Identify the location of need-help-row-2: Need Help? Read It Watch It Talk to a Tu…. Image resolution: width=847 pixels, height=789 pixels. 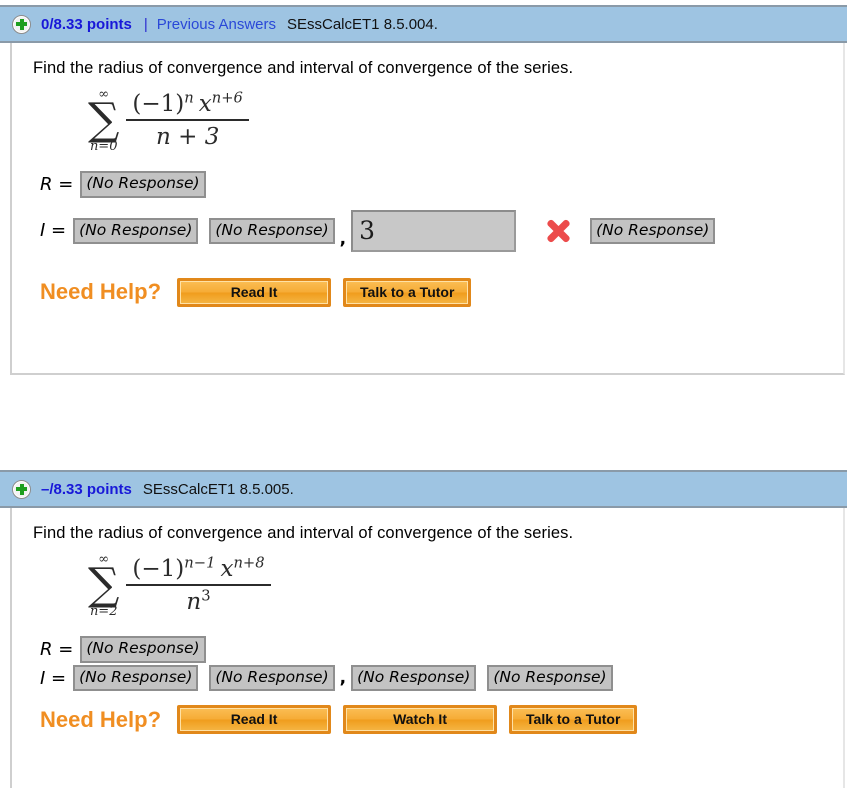
(427, 720).